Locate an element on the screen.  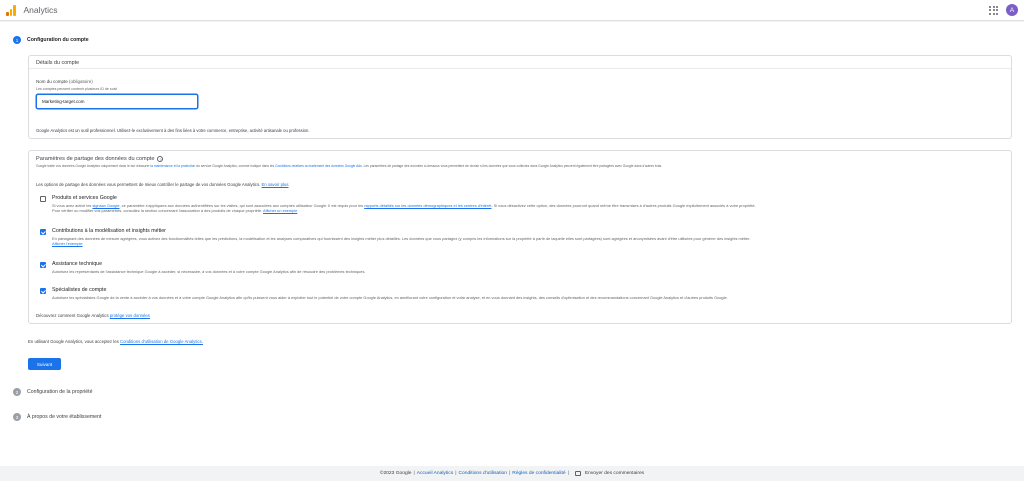
account-details-heading: Détails du compte is located at coordinates (520, 62).